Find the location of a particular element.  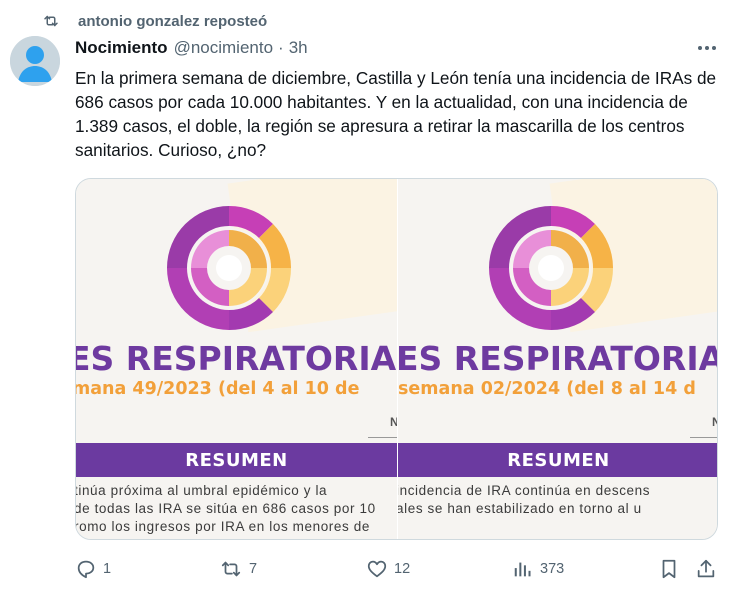

author-handle: @nocimiento is located at coordinates (223, 48).